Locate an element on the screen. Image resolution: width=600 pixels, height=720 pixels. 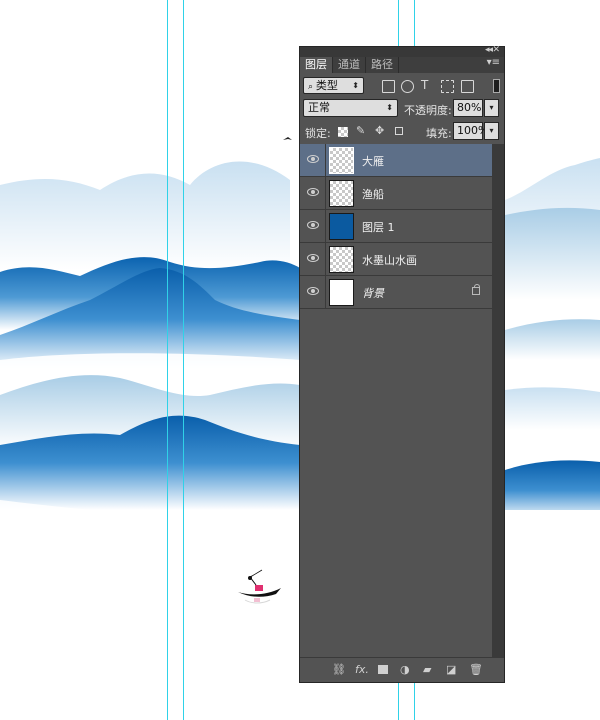
smart-object-filter-icon is located at coordinates (467, 86).